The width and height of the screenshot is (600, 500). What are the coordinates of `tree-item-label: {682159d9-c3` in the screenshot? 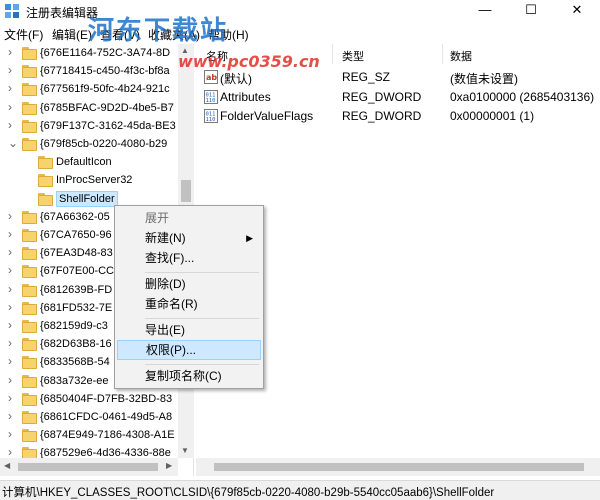 It's located at (74, 326).